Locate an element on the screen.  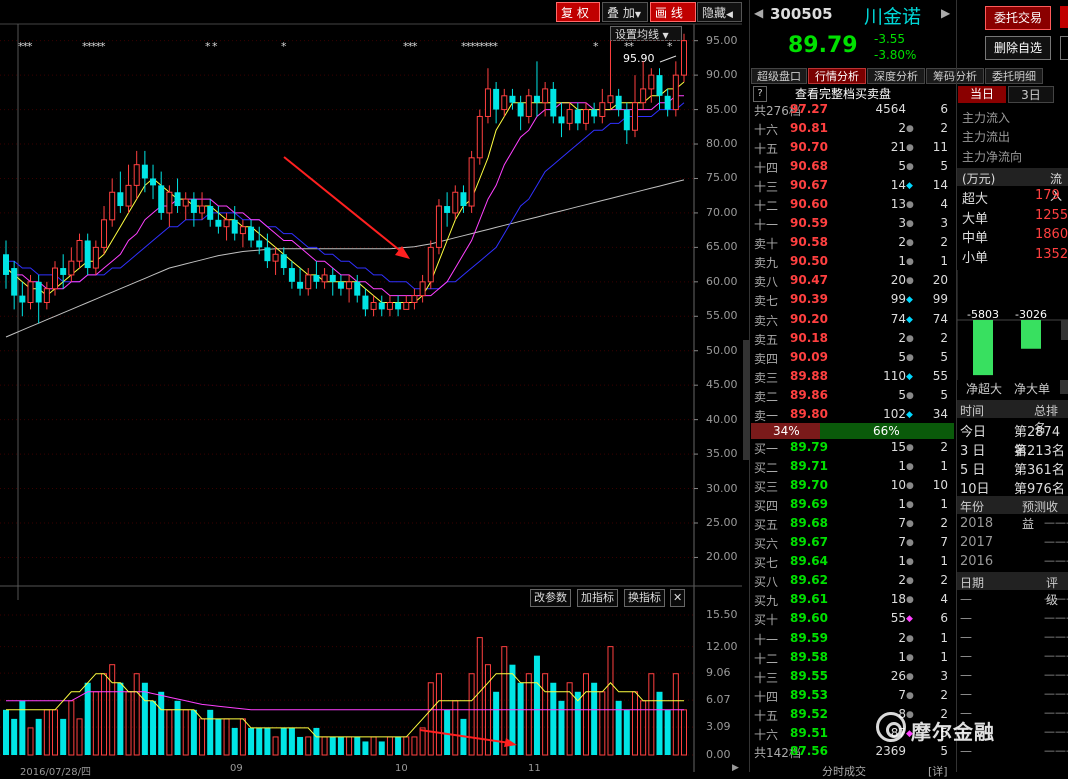
tick-trades-detail: [详] is located at coordinates (938, 771).